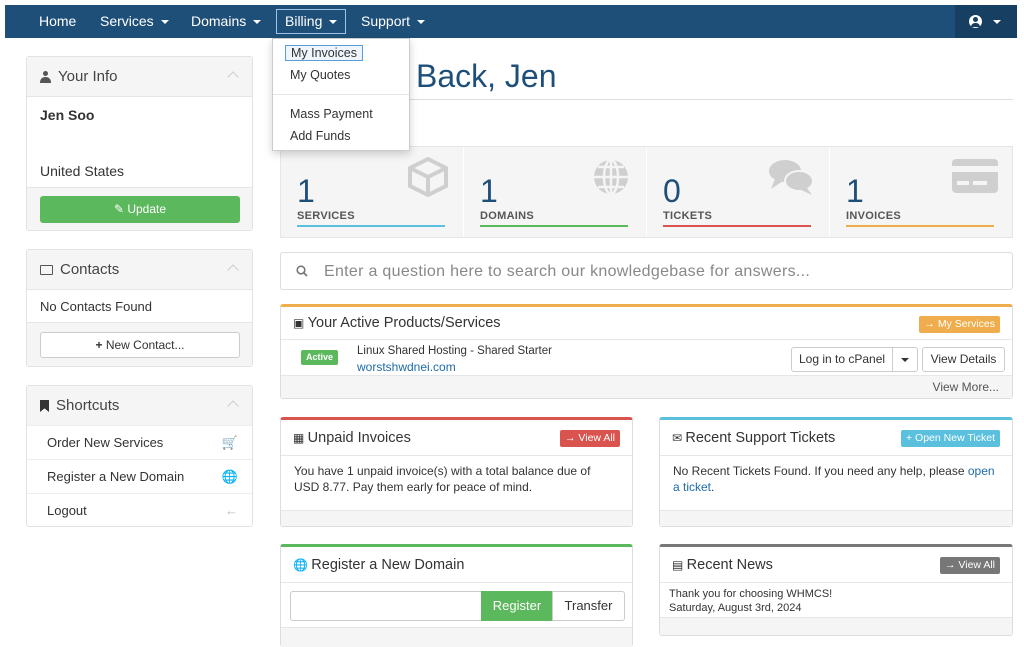  I want to click on login-cpanel-button: Log in to cPanel, so click(842, 359).